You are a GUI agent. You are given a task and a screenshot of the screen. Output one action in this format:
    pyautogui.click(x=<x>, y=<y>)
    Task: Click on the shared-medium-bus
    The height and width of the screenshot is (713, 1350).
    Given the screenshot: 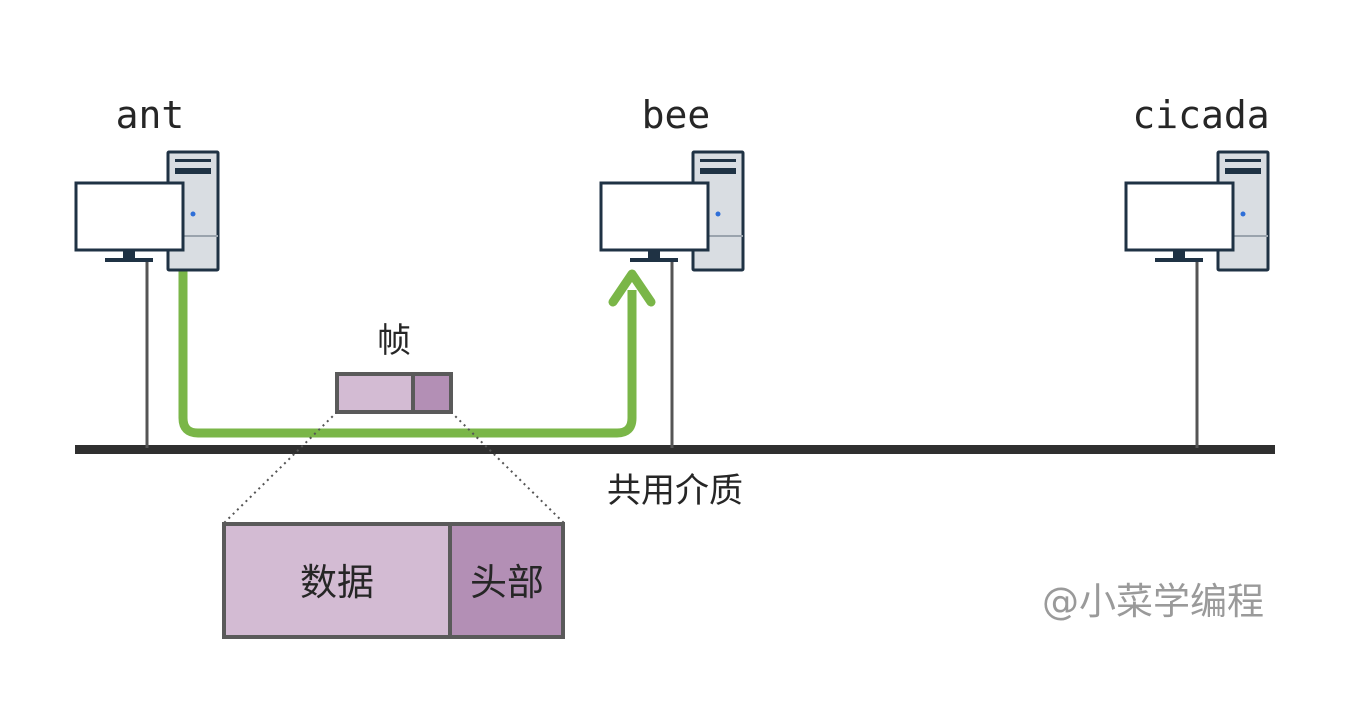 What is the action you would take?
    pyautogui.click(x=675, y=449)
    